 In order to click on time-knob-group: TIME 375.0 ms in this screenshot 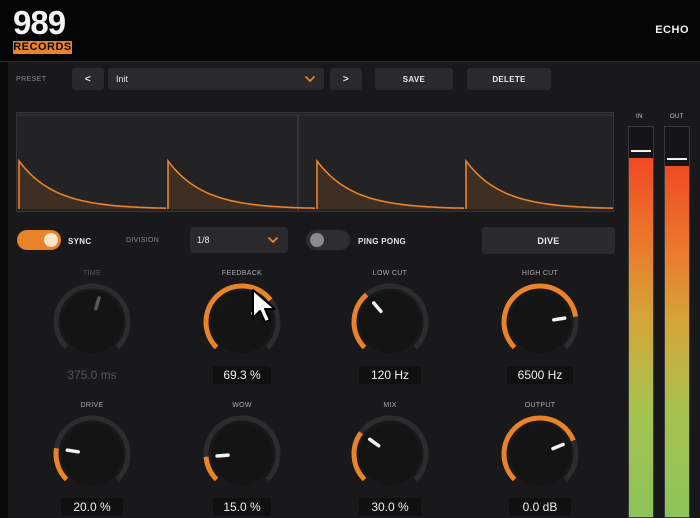, I will do `click(92, 328)`.